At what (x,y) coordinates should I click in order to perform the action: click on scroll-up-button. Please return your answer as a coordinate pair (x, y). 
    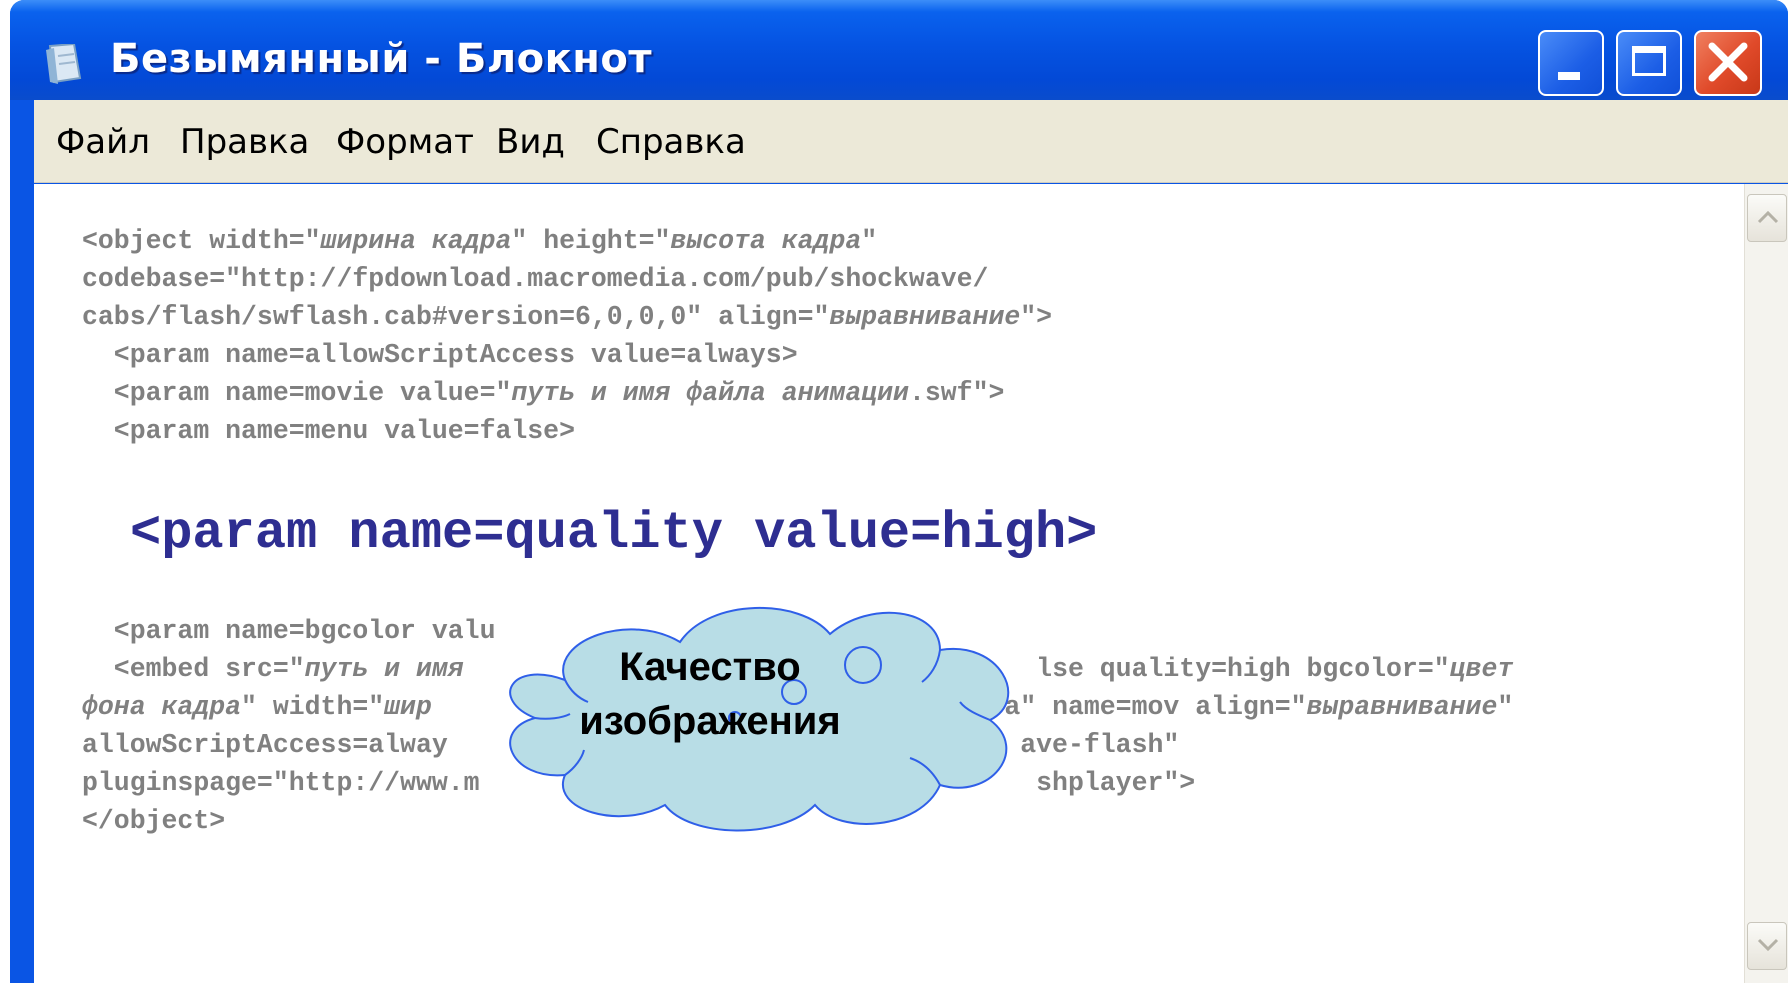
    Looking at the image, I should click on (1767, 218).